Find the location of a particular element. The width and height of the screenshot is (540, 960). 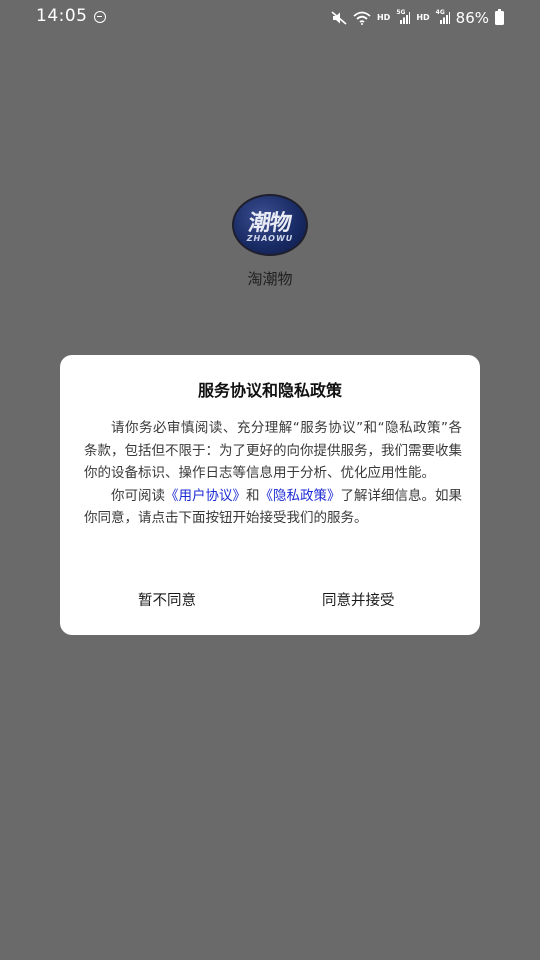

wifi-icon is located at coordinates (362, 18).